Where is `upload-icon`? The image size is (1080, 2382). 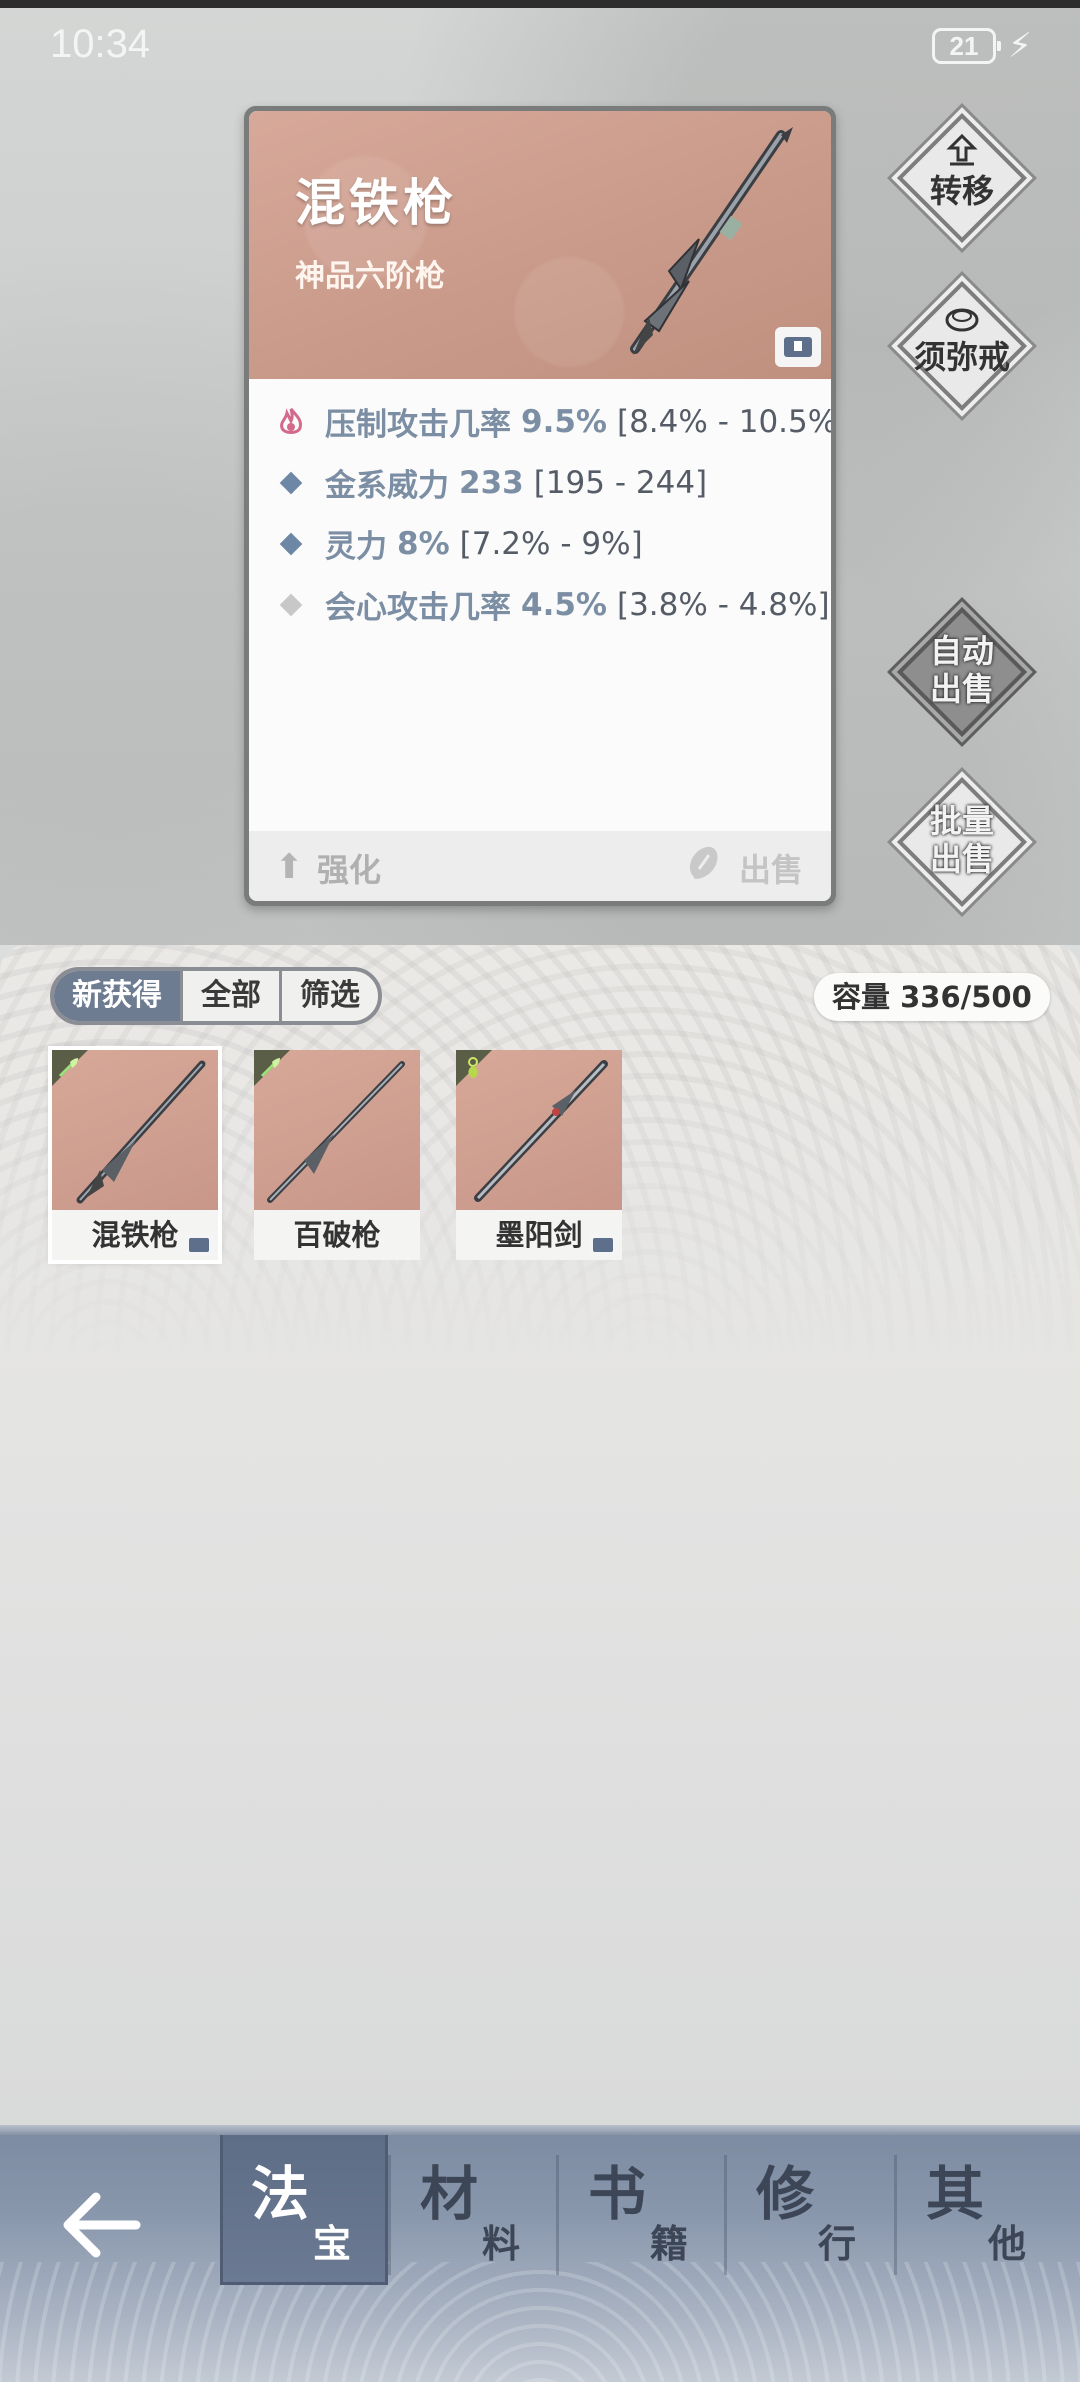
upload-icon is located at coordinates (962, 149).